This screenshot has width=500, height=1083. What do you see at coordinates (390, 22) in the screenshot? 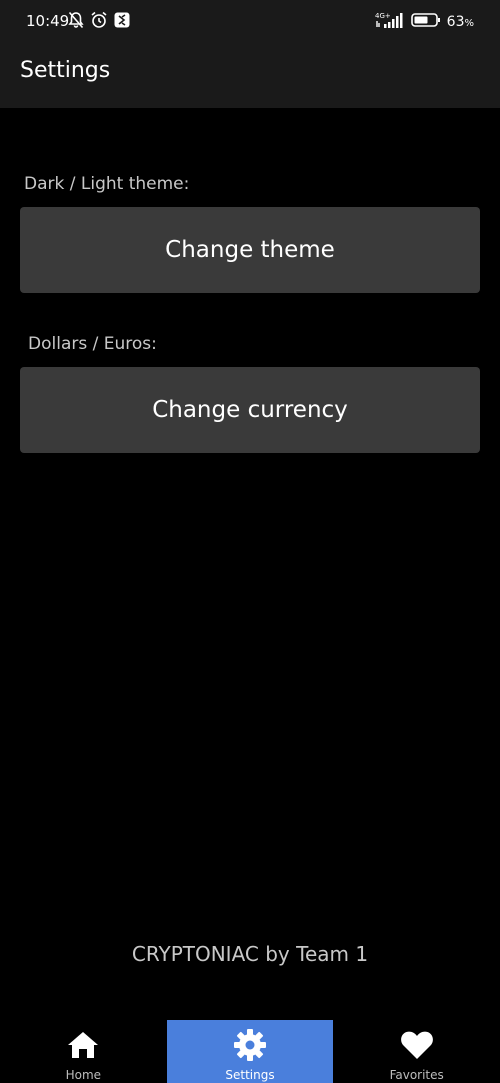
I see `signal-icon: 4G+` at bounding box center [390, 22].